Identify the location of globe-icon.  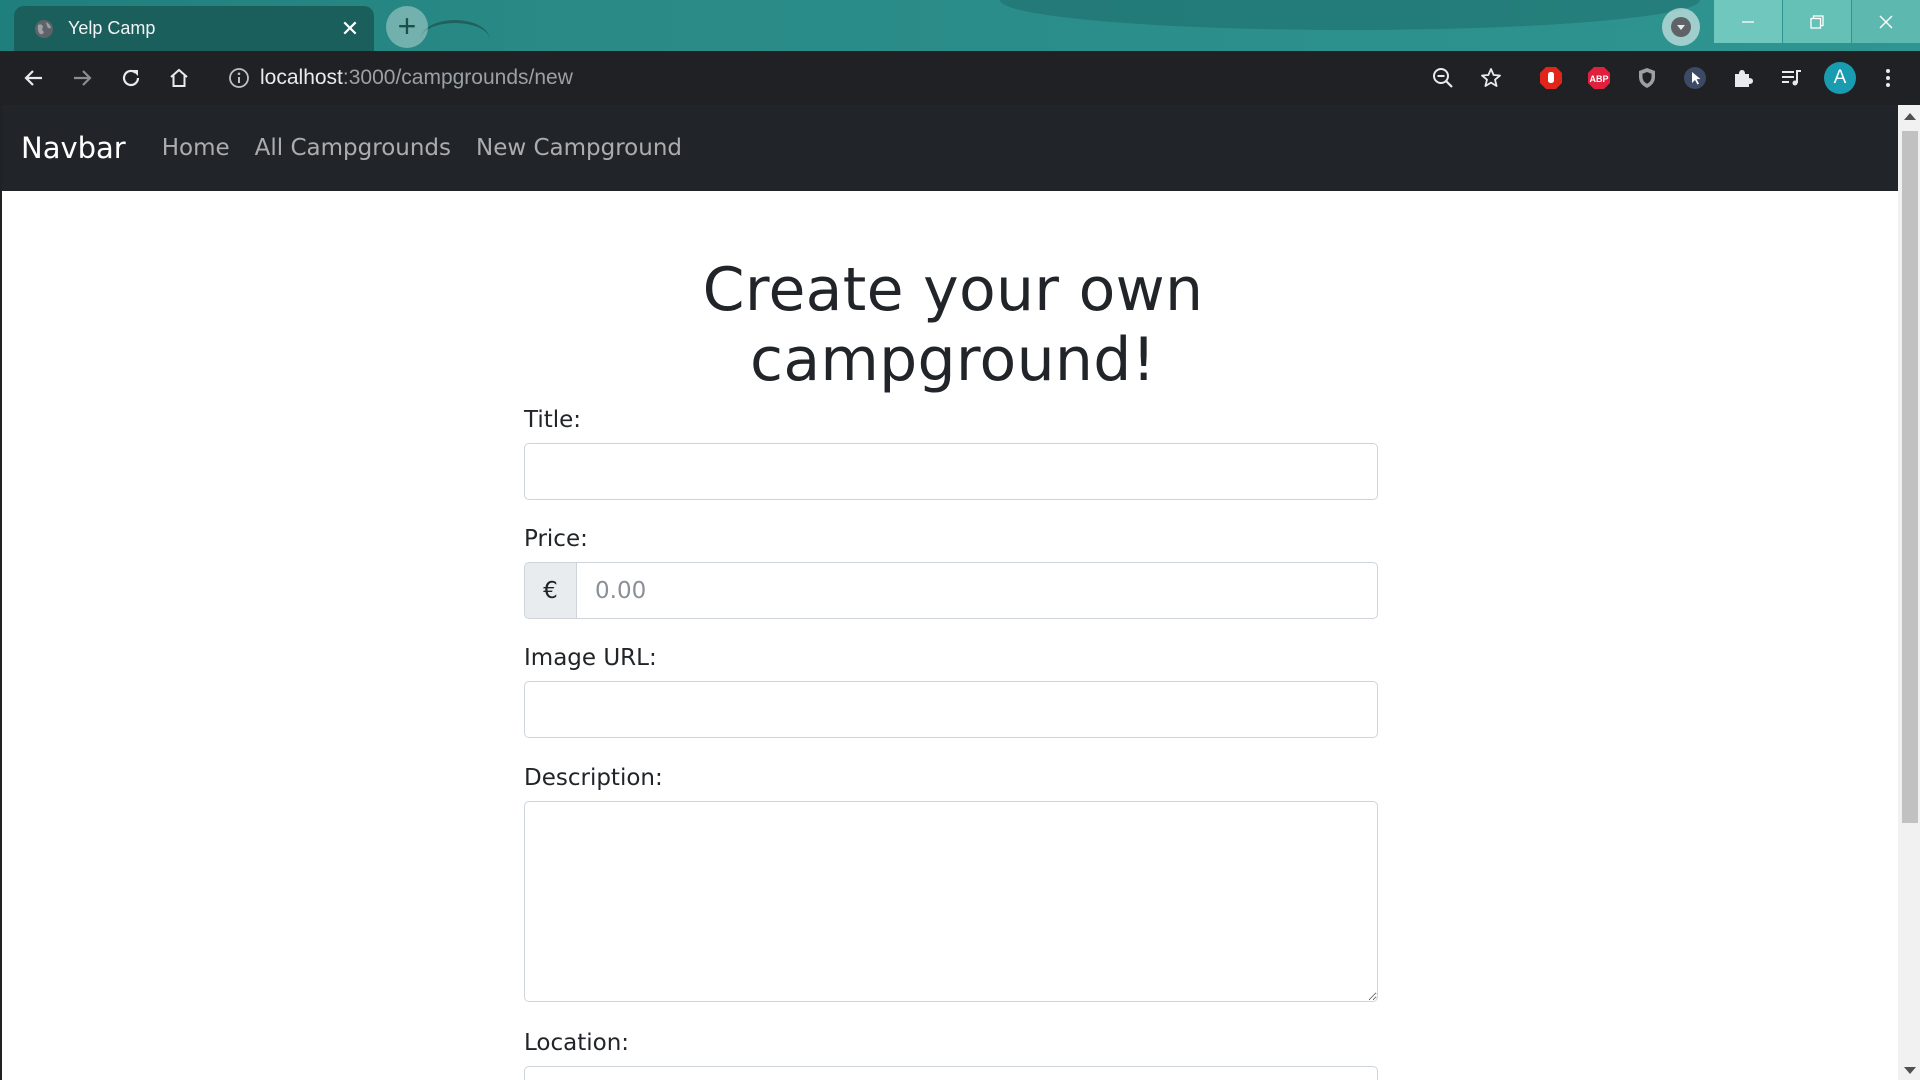
(44, 28).